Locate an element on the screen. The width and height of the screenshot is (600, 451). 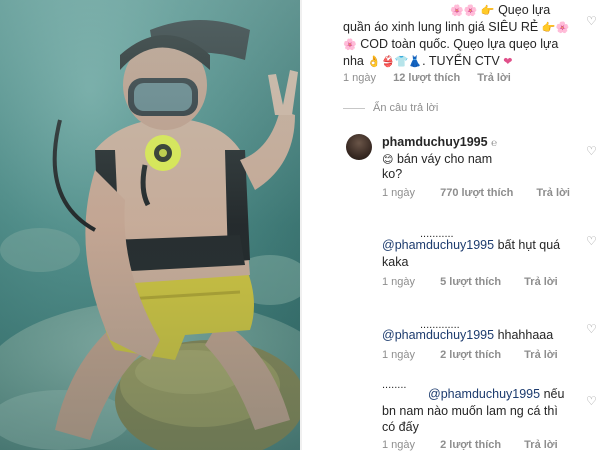
comment-meta: 1 ngày 12 lượt thích Trả lời is located at coordinates (427, 78).